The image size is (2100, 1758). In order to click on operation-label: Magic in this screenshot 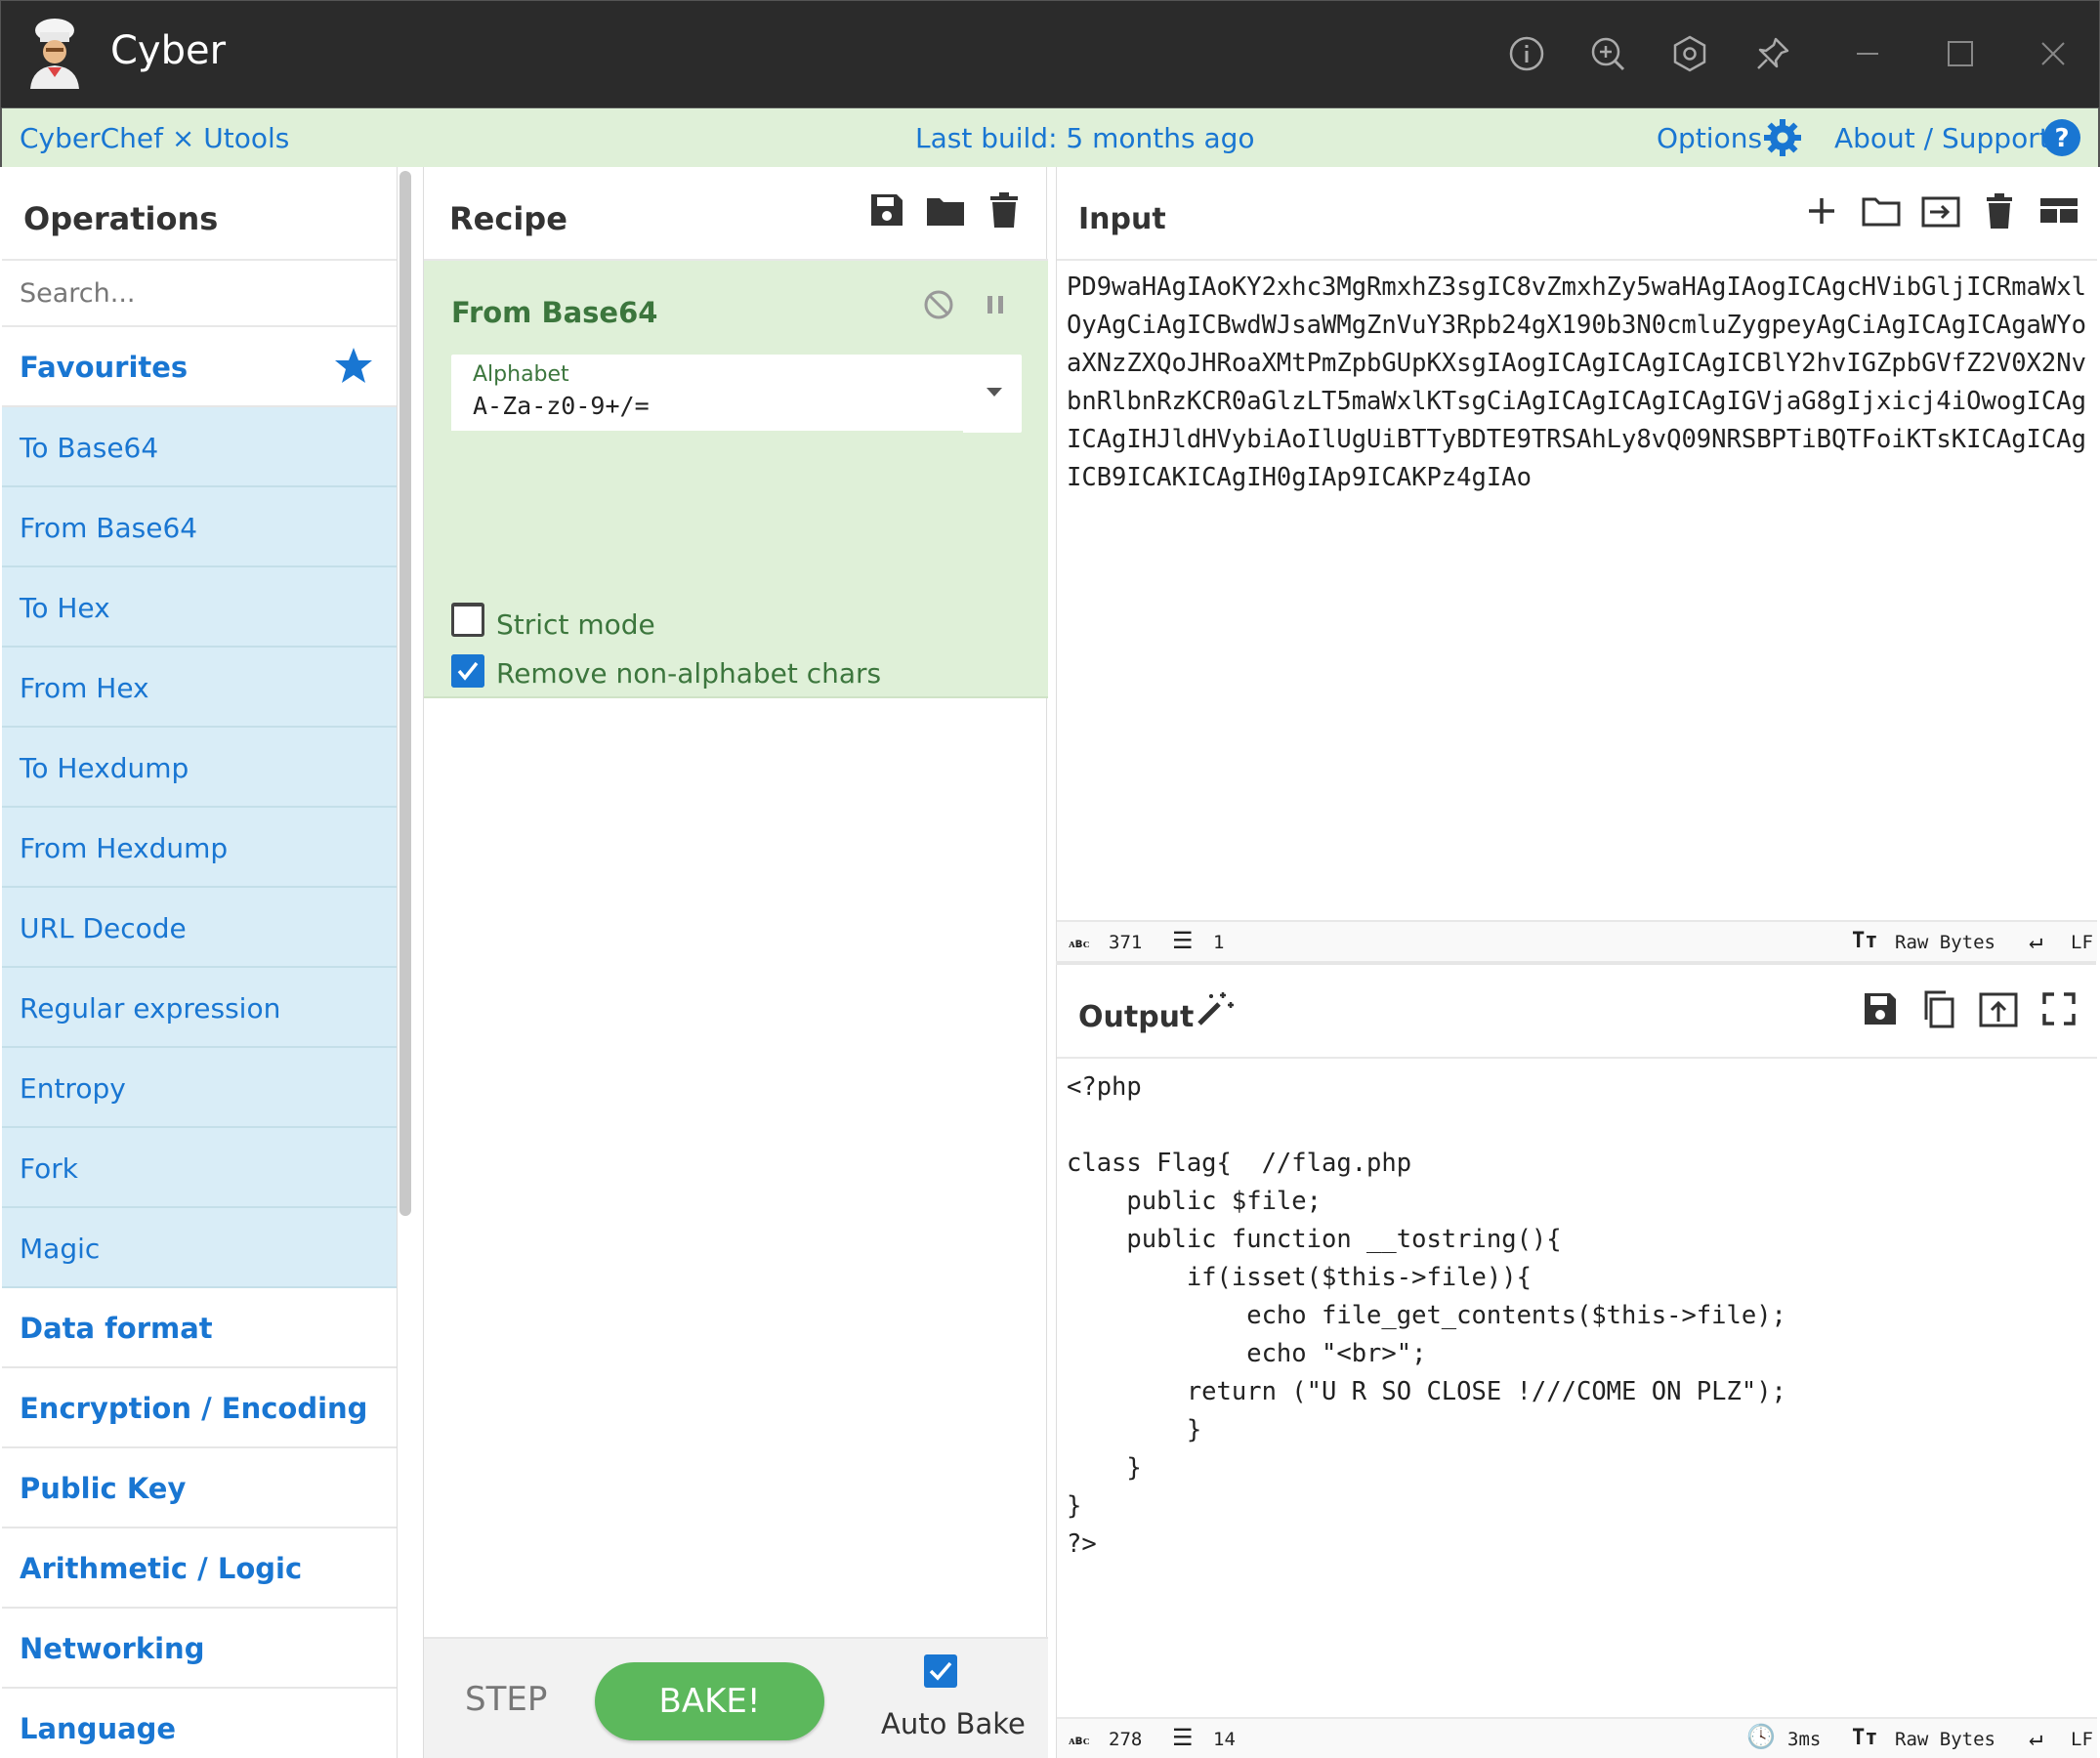, I will do `click(60, 1249)`.